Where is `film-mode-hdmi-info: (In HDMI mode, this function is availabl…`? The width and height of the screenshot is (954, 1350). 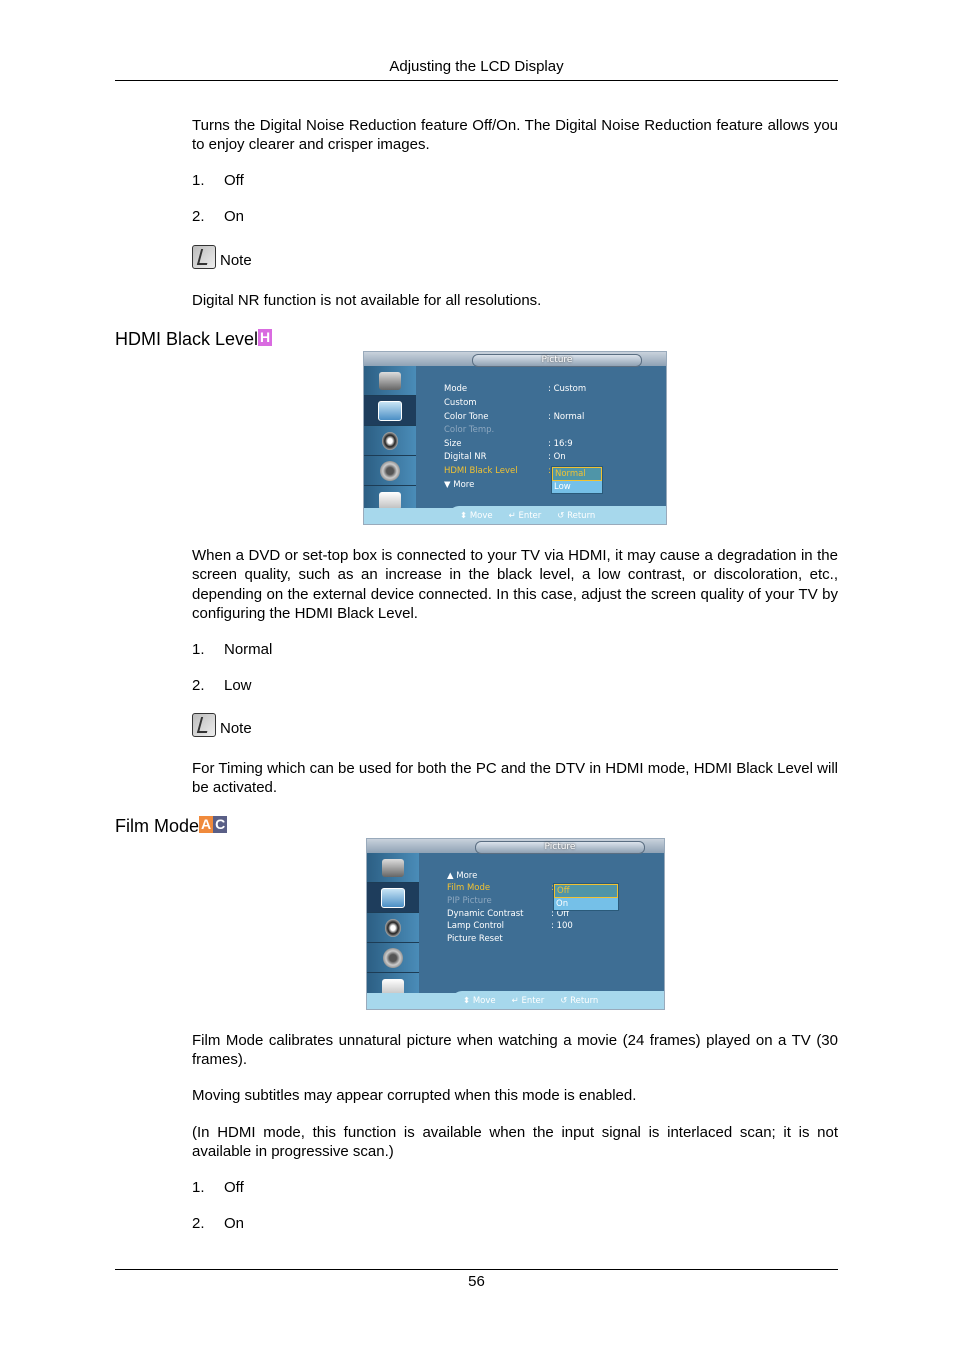 film-mode-hdmi-info: (In HDMI mode, this function is availabl… is located at coordinates (515, 1142).